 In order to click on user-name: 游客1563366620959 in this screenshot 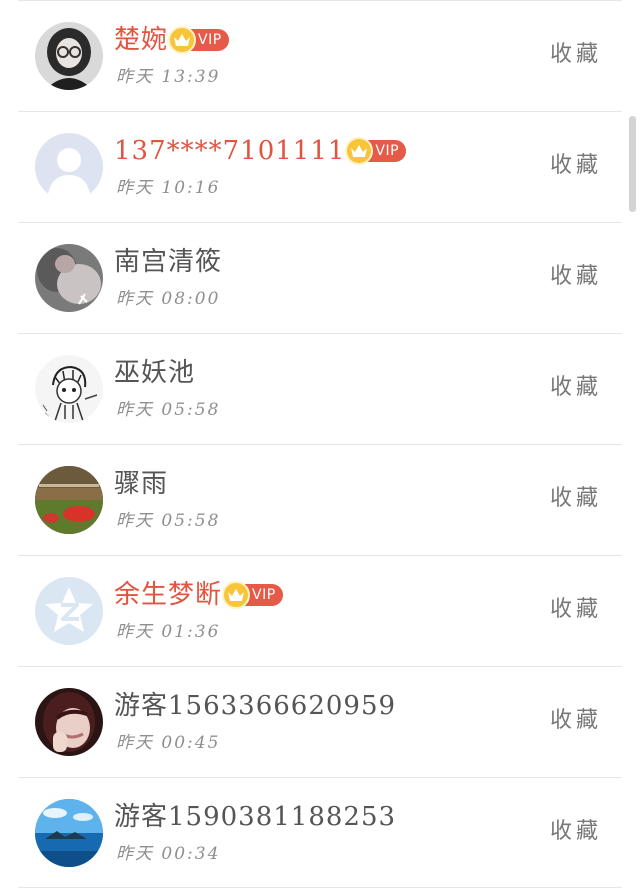, I will do `click(255, 706)`.